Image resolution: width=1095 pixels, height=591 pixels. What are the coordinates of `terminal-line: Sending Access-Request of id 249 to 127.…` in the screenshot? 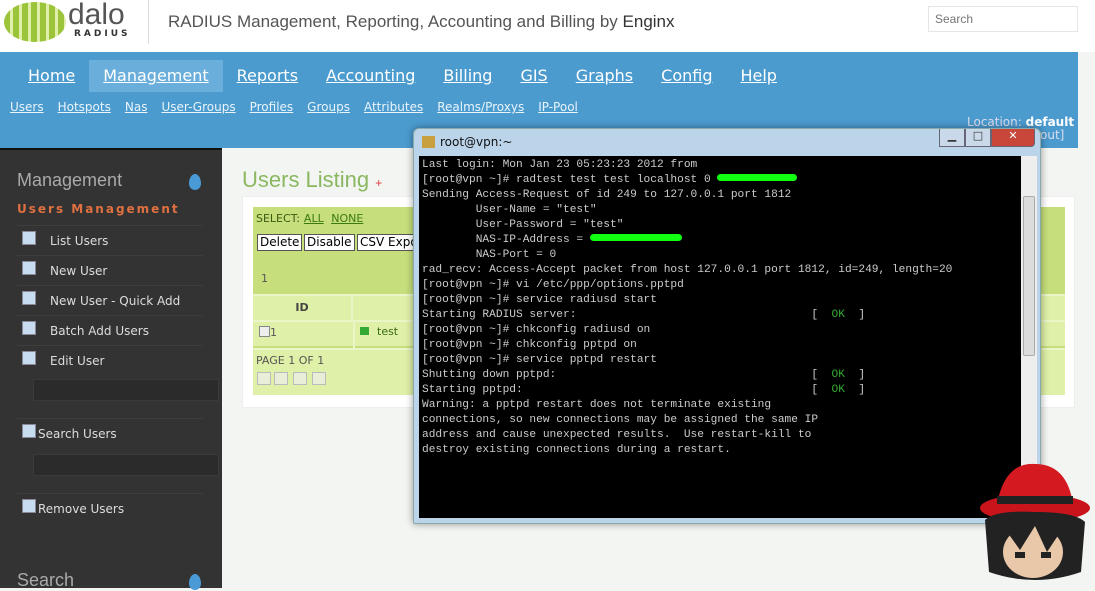 It's located at (607, 195).